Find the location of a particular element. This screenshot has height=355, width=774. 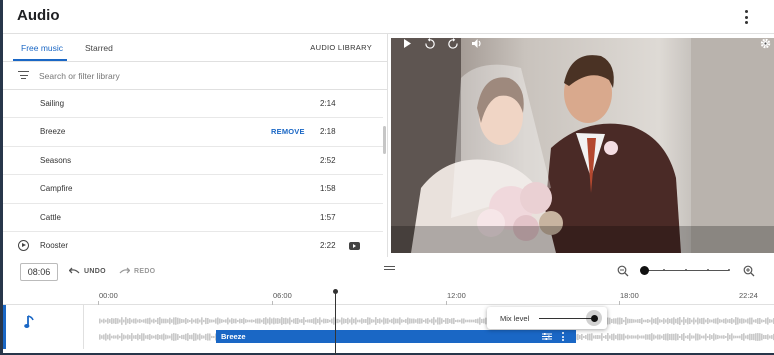

filter-list-icon is located at coordinates (23, 75).